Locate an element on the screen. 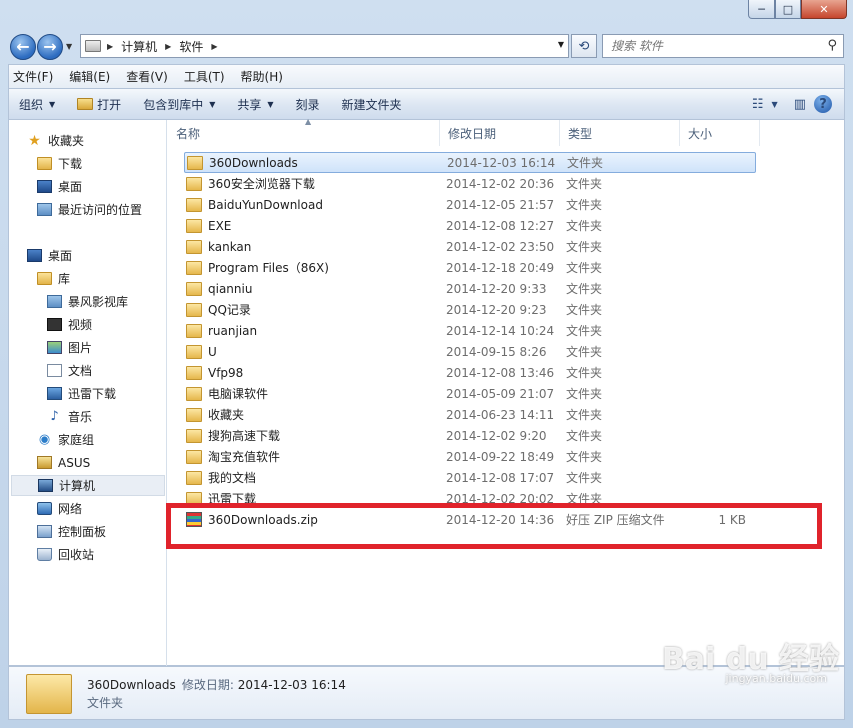  sidebar-item: 迅雷下载 is located at coordinates (81, 393).